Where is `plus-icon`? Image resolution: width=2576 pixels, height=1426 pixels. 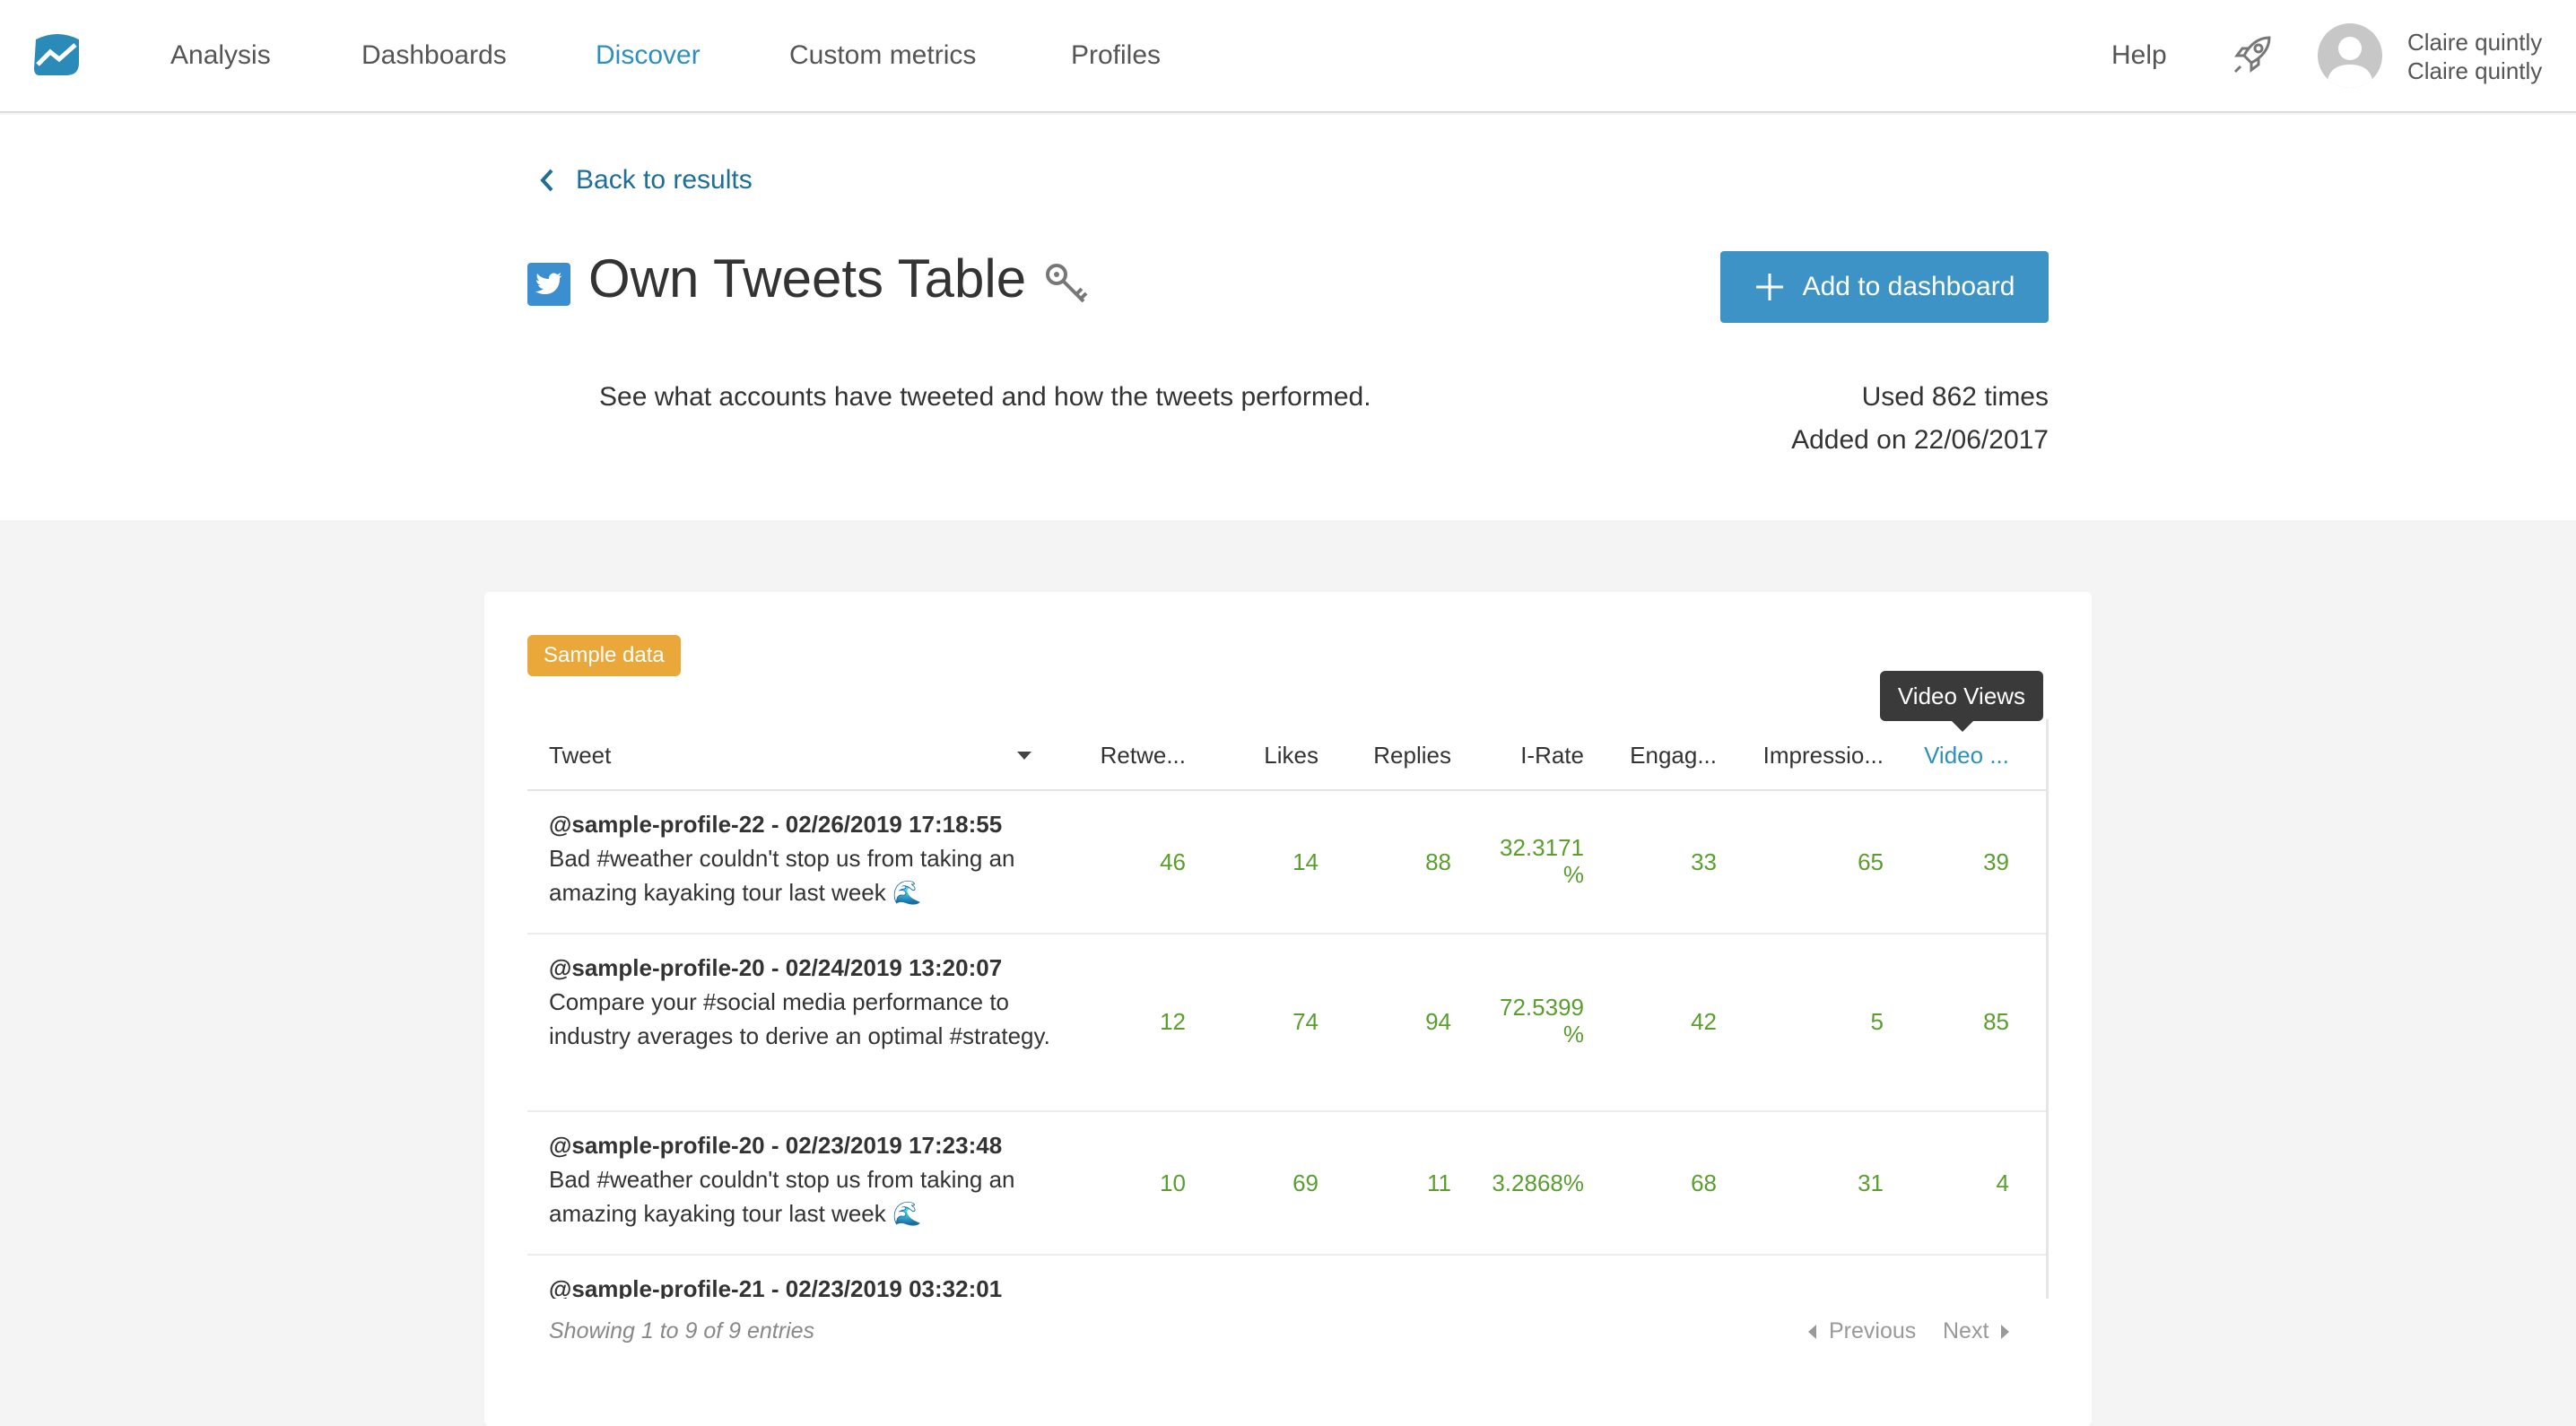 plus-icon is located at coordinates (1769, 287).